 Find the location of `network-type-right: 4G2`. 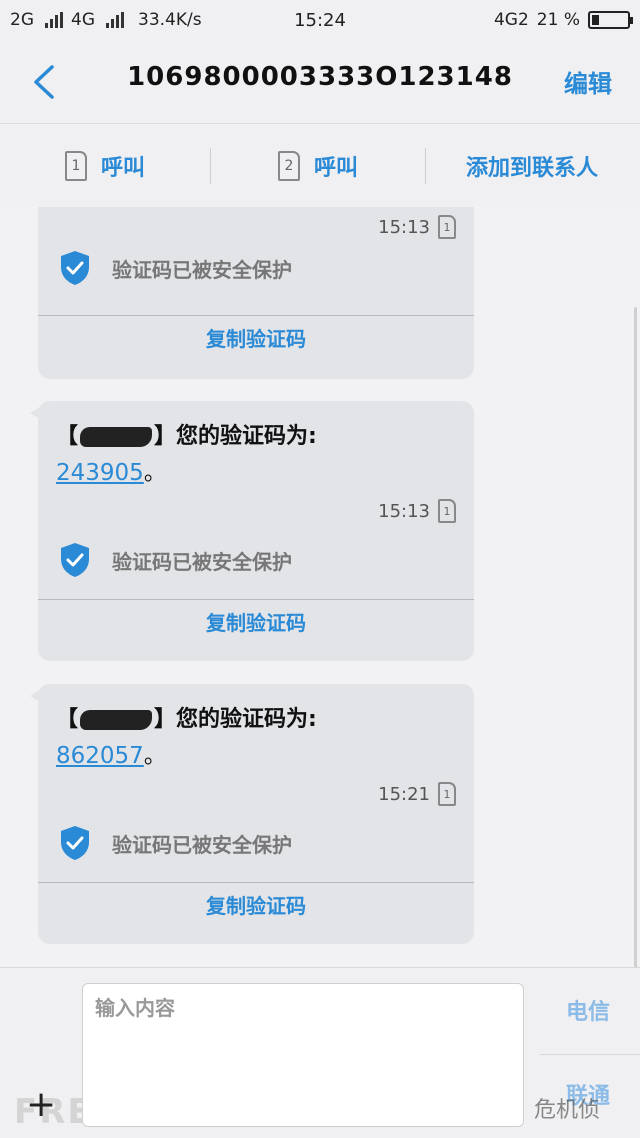

network-type-right: 4G2 is located at coordinates (511, 20).